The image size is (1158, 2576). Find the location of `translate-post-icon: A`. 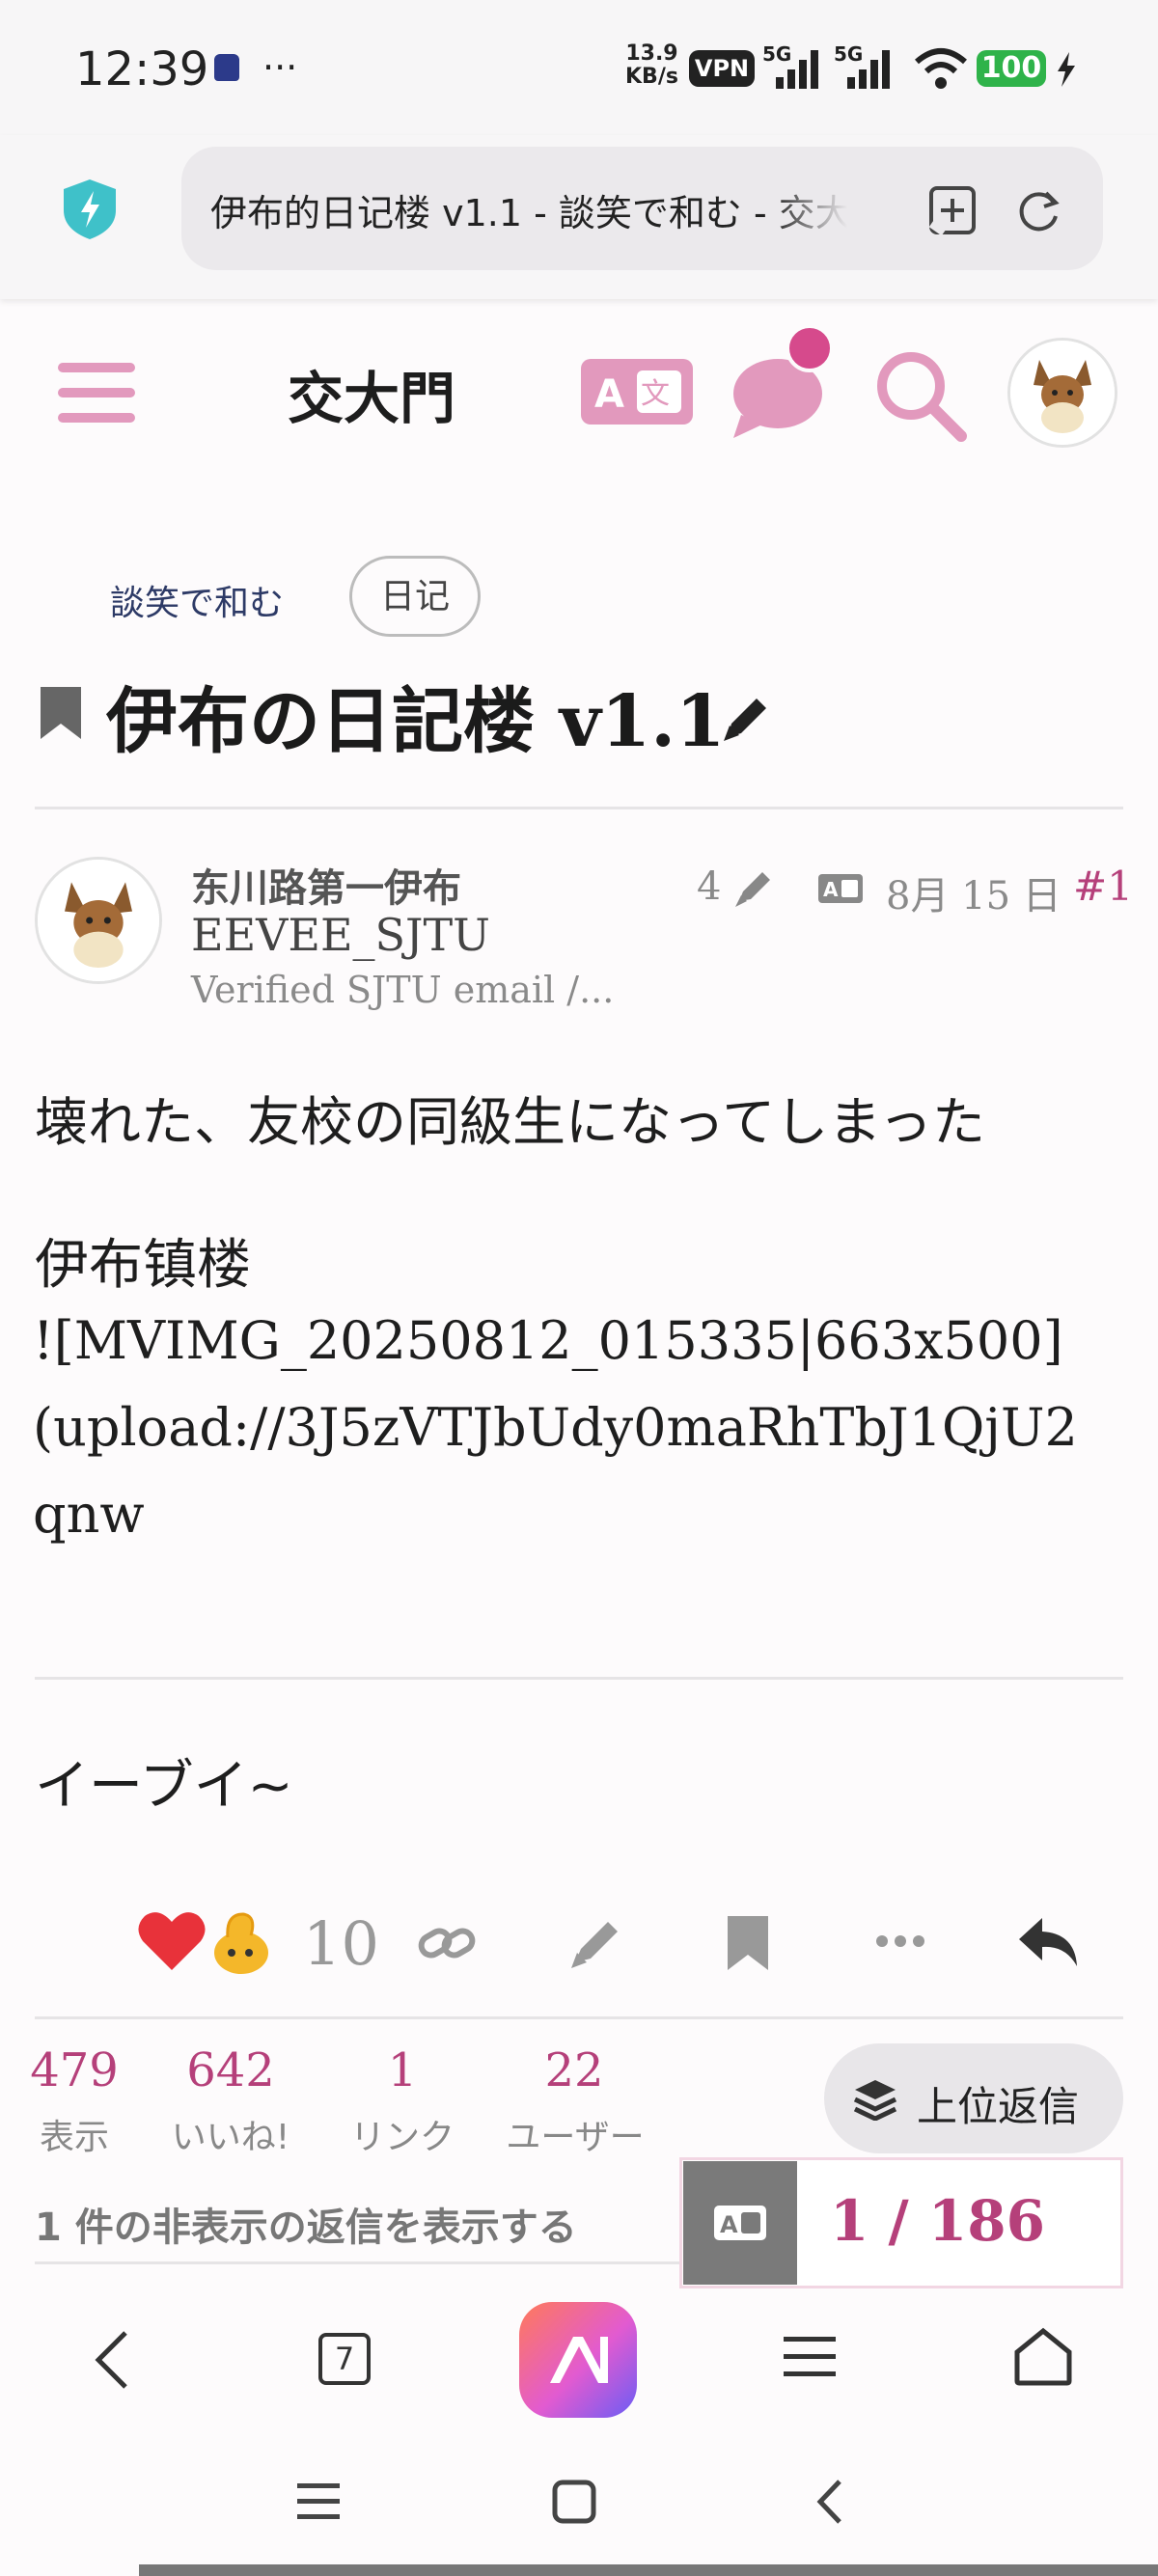

translate-post-icon: A is located at coordinates (840, 889).